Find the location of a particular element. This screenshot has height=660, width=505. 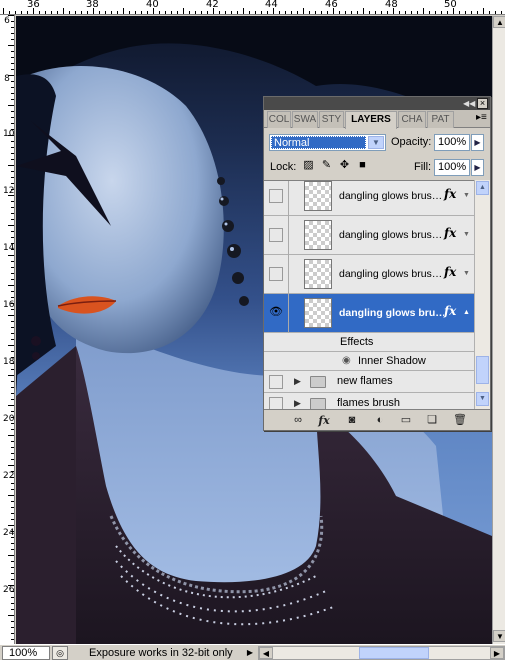

group-row: ▶ new flames is located at coordinates (369, 382).